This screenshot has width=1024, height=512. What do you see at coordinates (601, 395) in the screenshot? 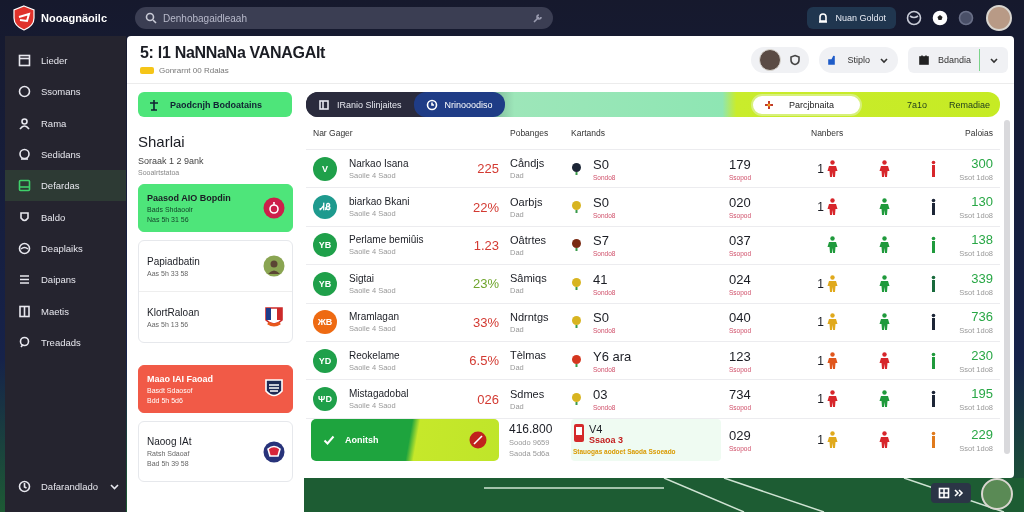
I see `score-value: 03` at bounding box center [601, 395].